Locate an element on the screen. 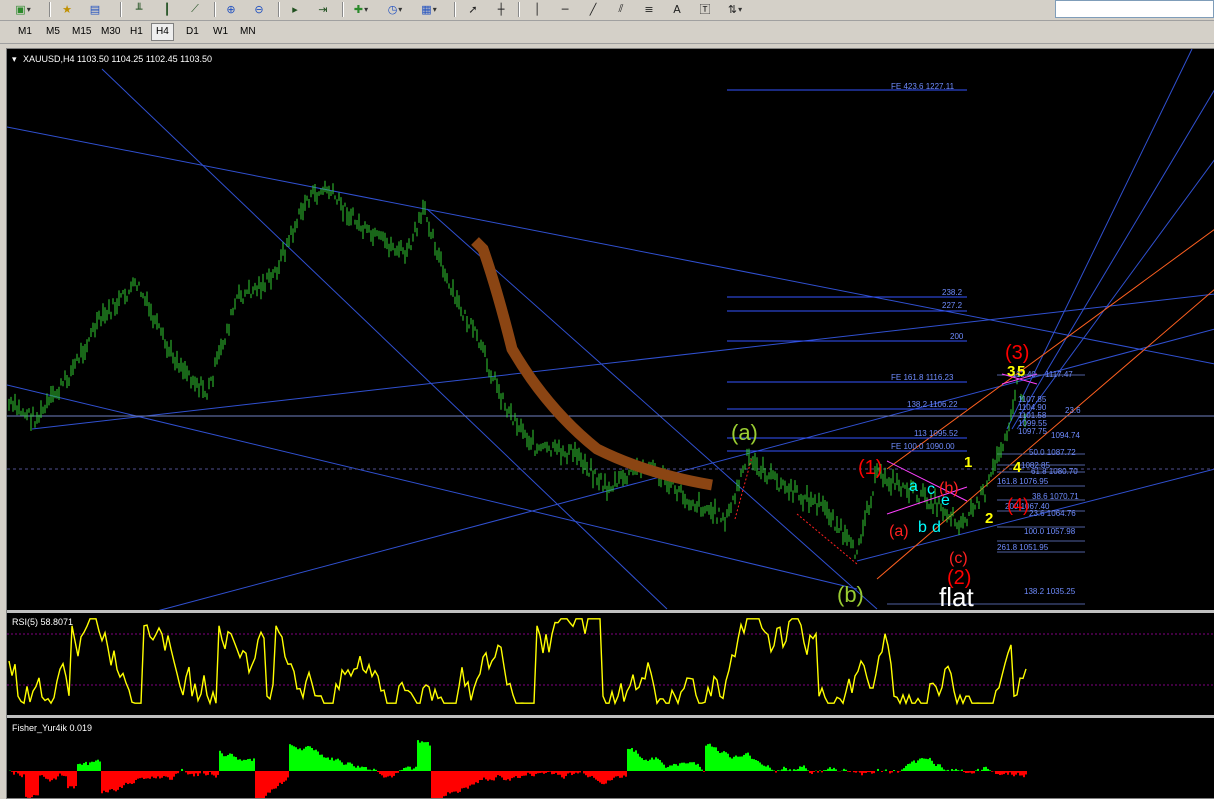 Image resolution: width=1214 pixels, height=799 pixels. fibonacci-icon: ≡ is located at coordinates (649, 9).